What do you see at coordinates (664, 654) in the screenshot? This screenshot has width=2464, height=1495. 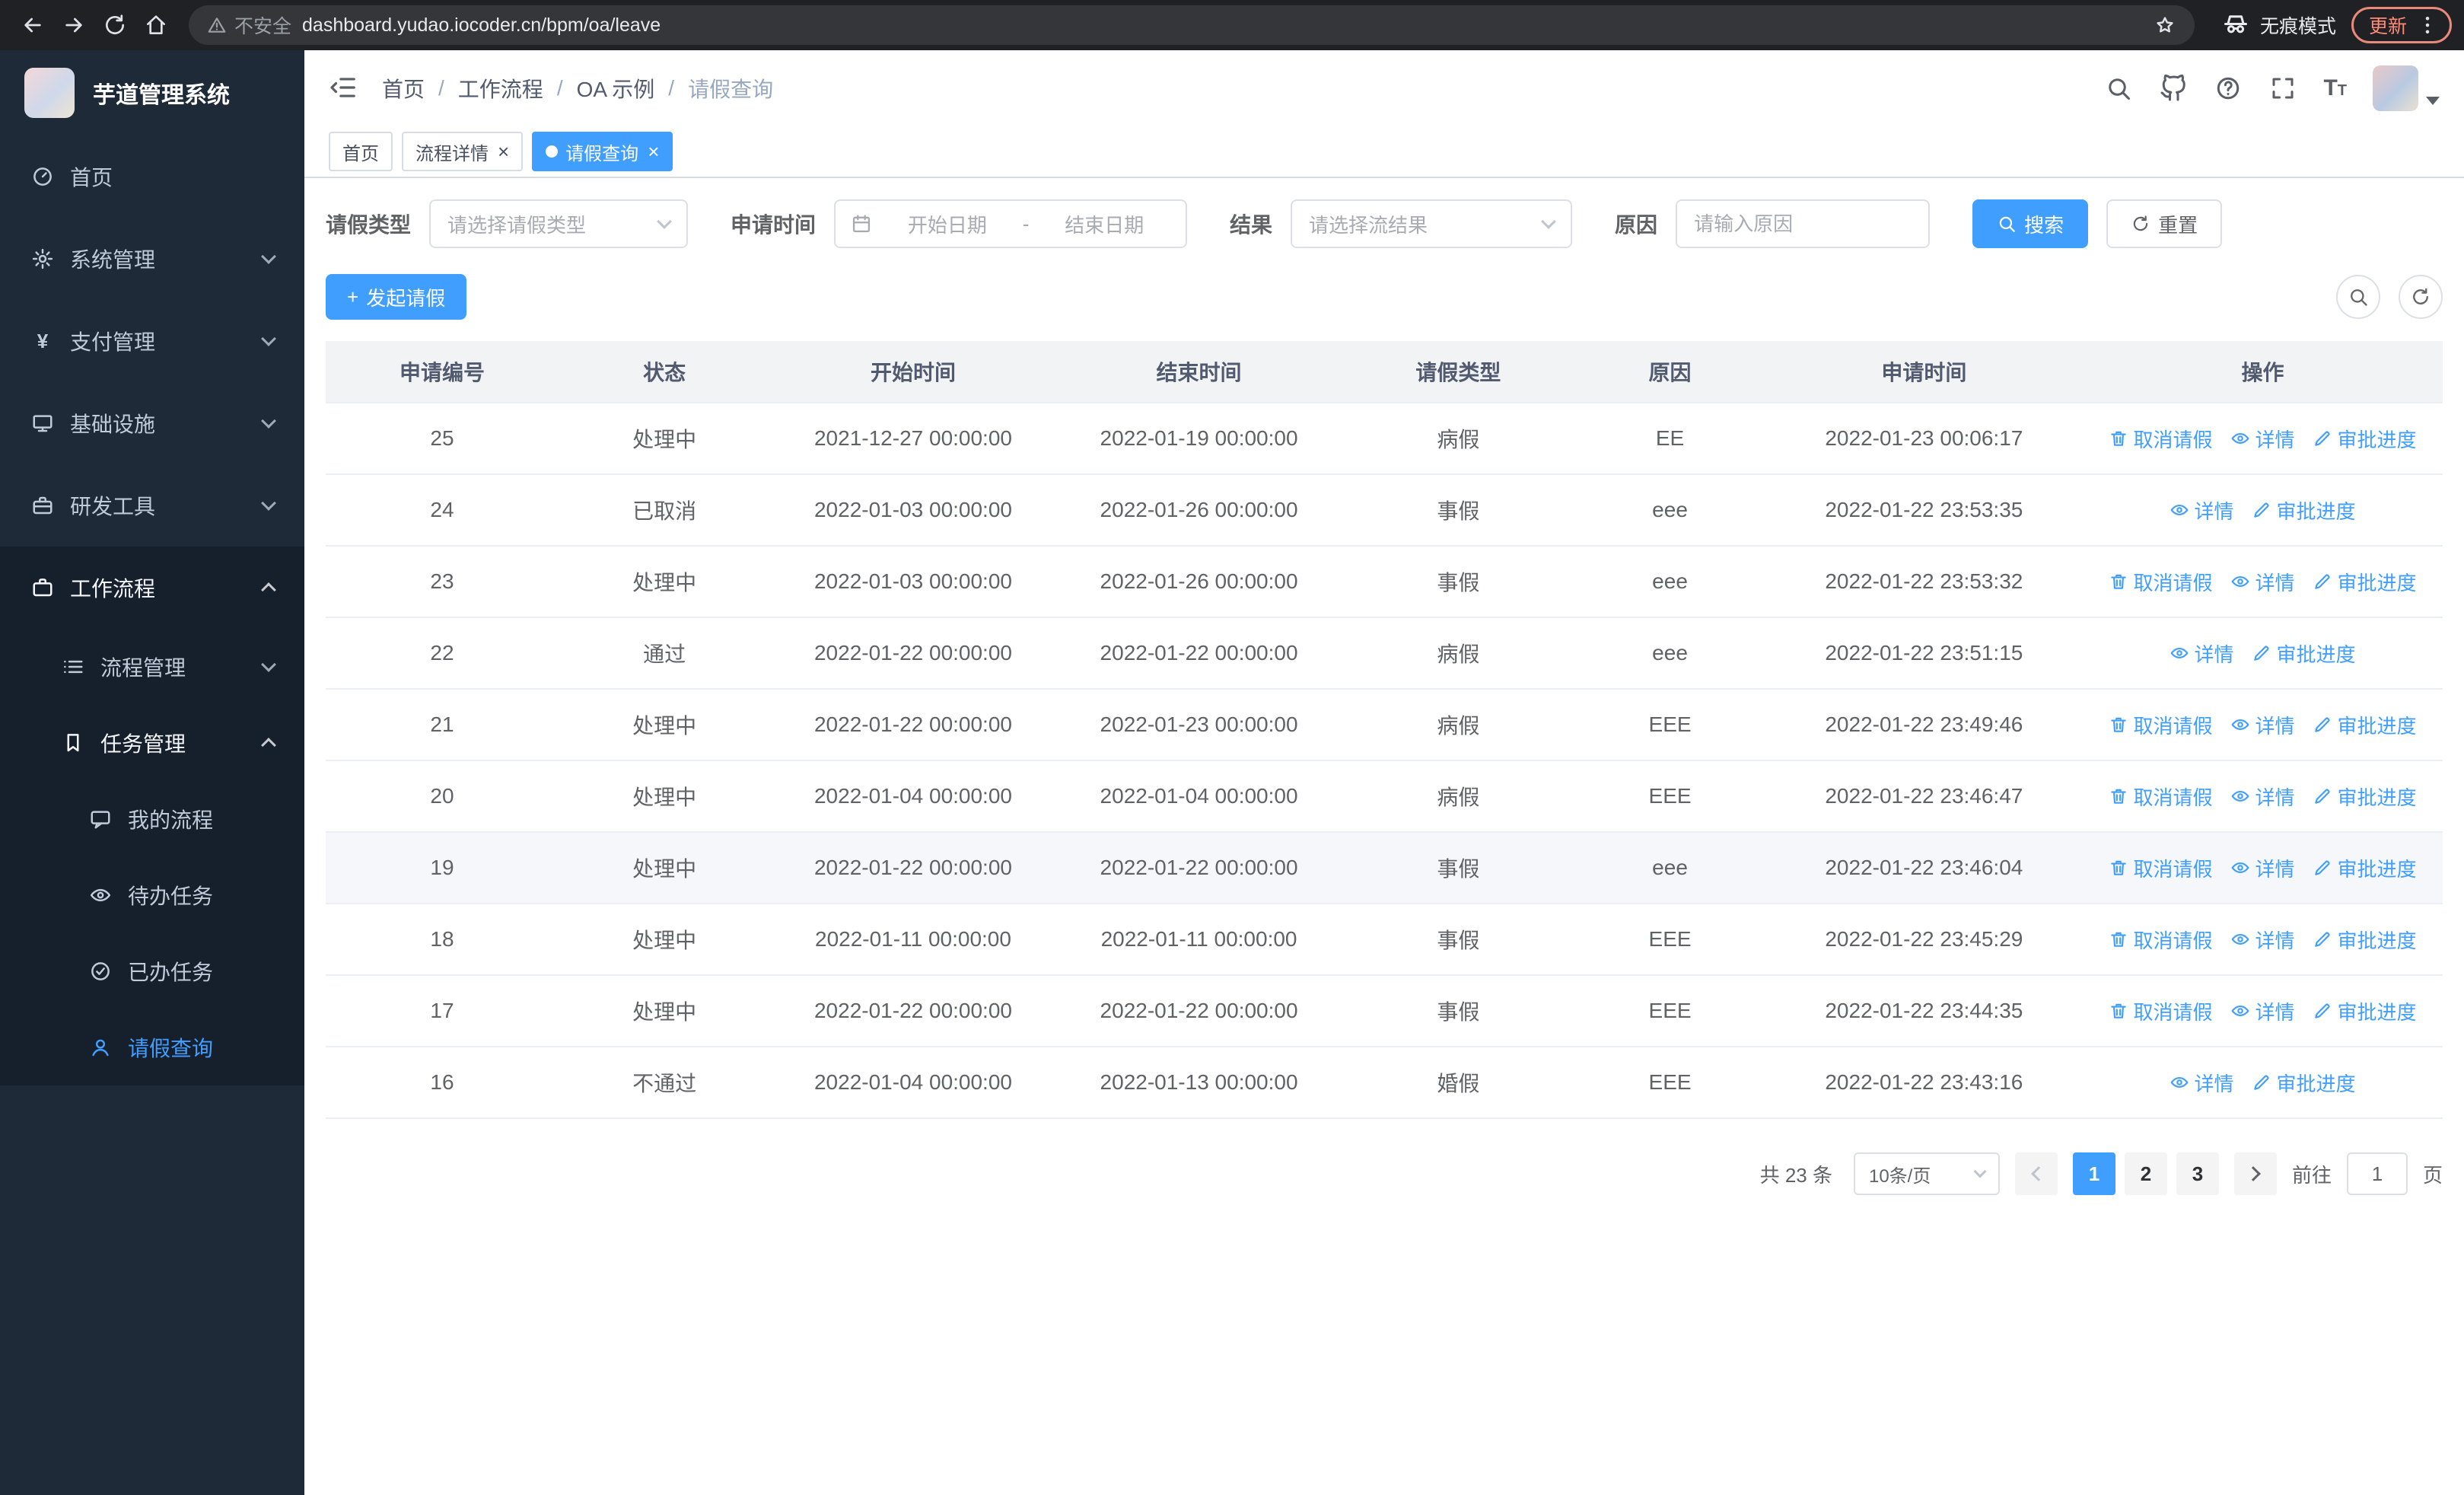 I see `cell-status: 通过` at bounding box center [664, 654].